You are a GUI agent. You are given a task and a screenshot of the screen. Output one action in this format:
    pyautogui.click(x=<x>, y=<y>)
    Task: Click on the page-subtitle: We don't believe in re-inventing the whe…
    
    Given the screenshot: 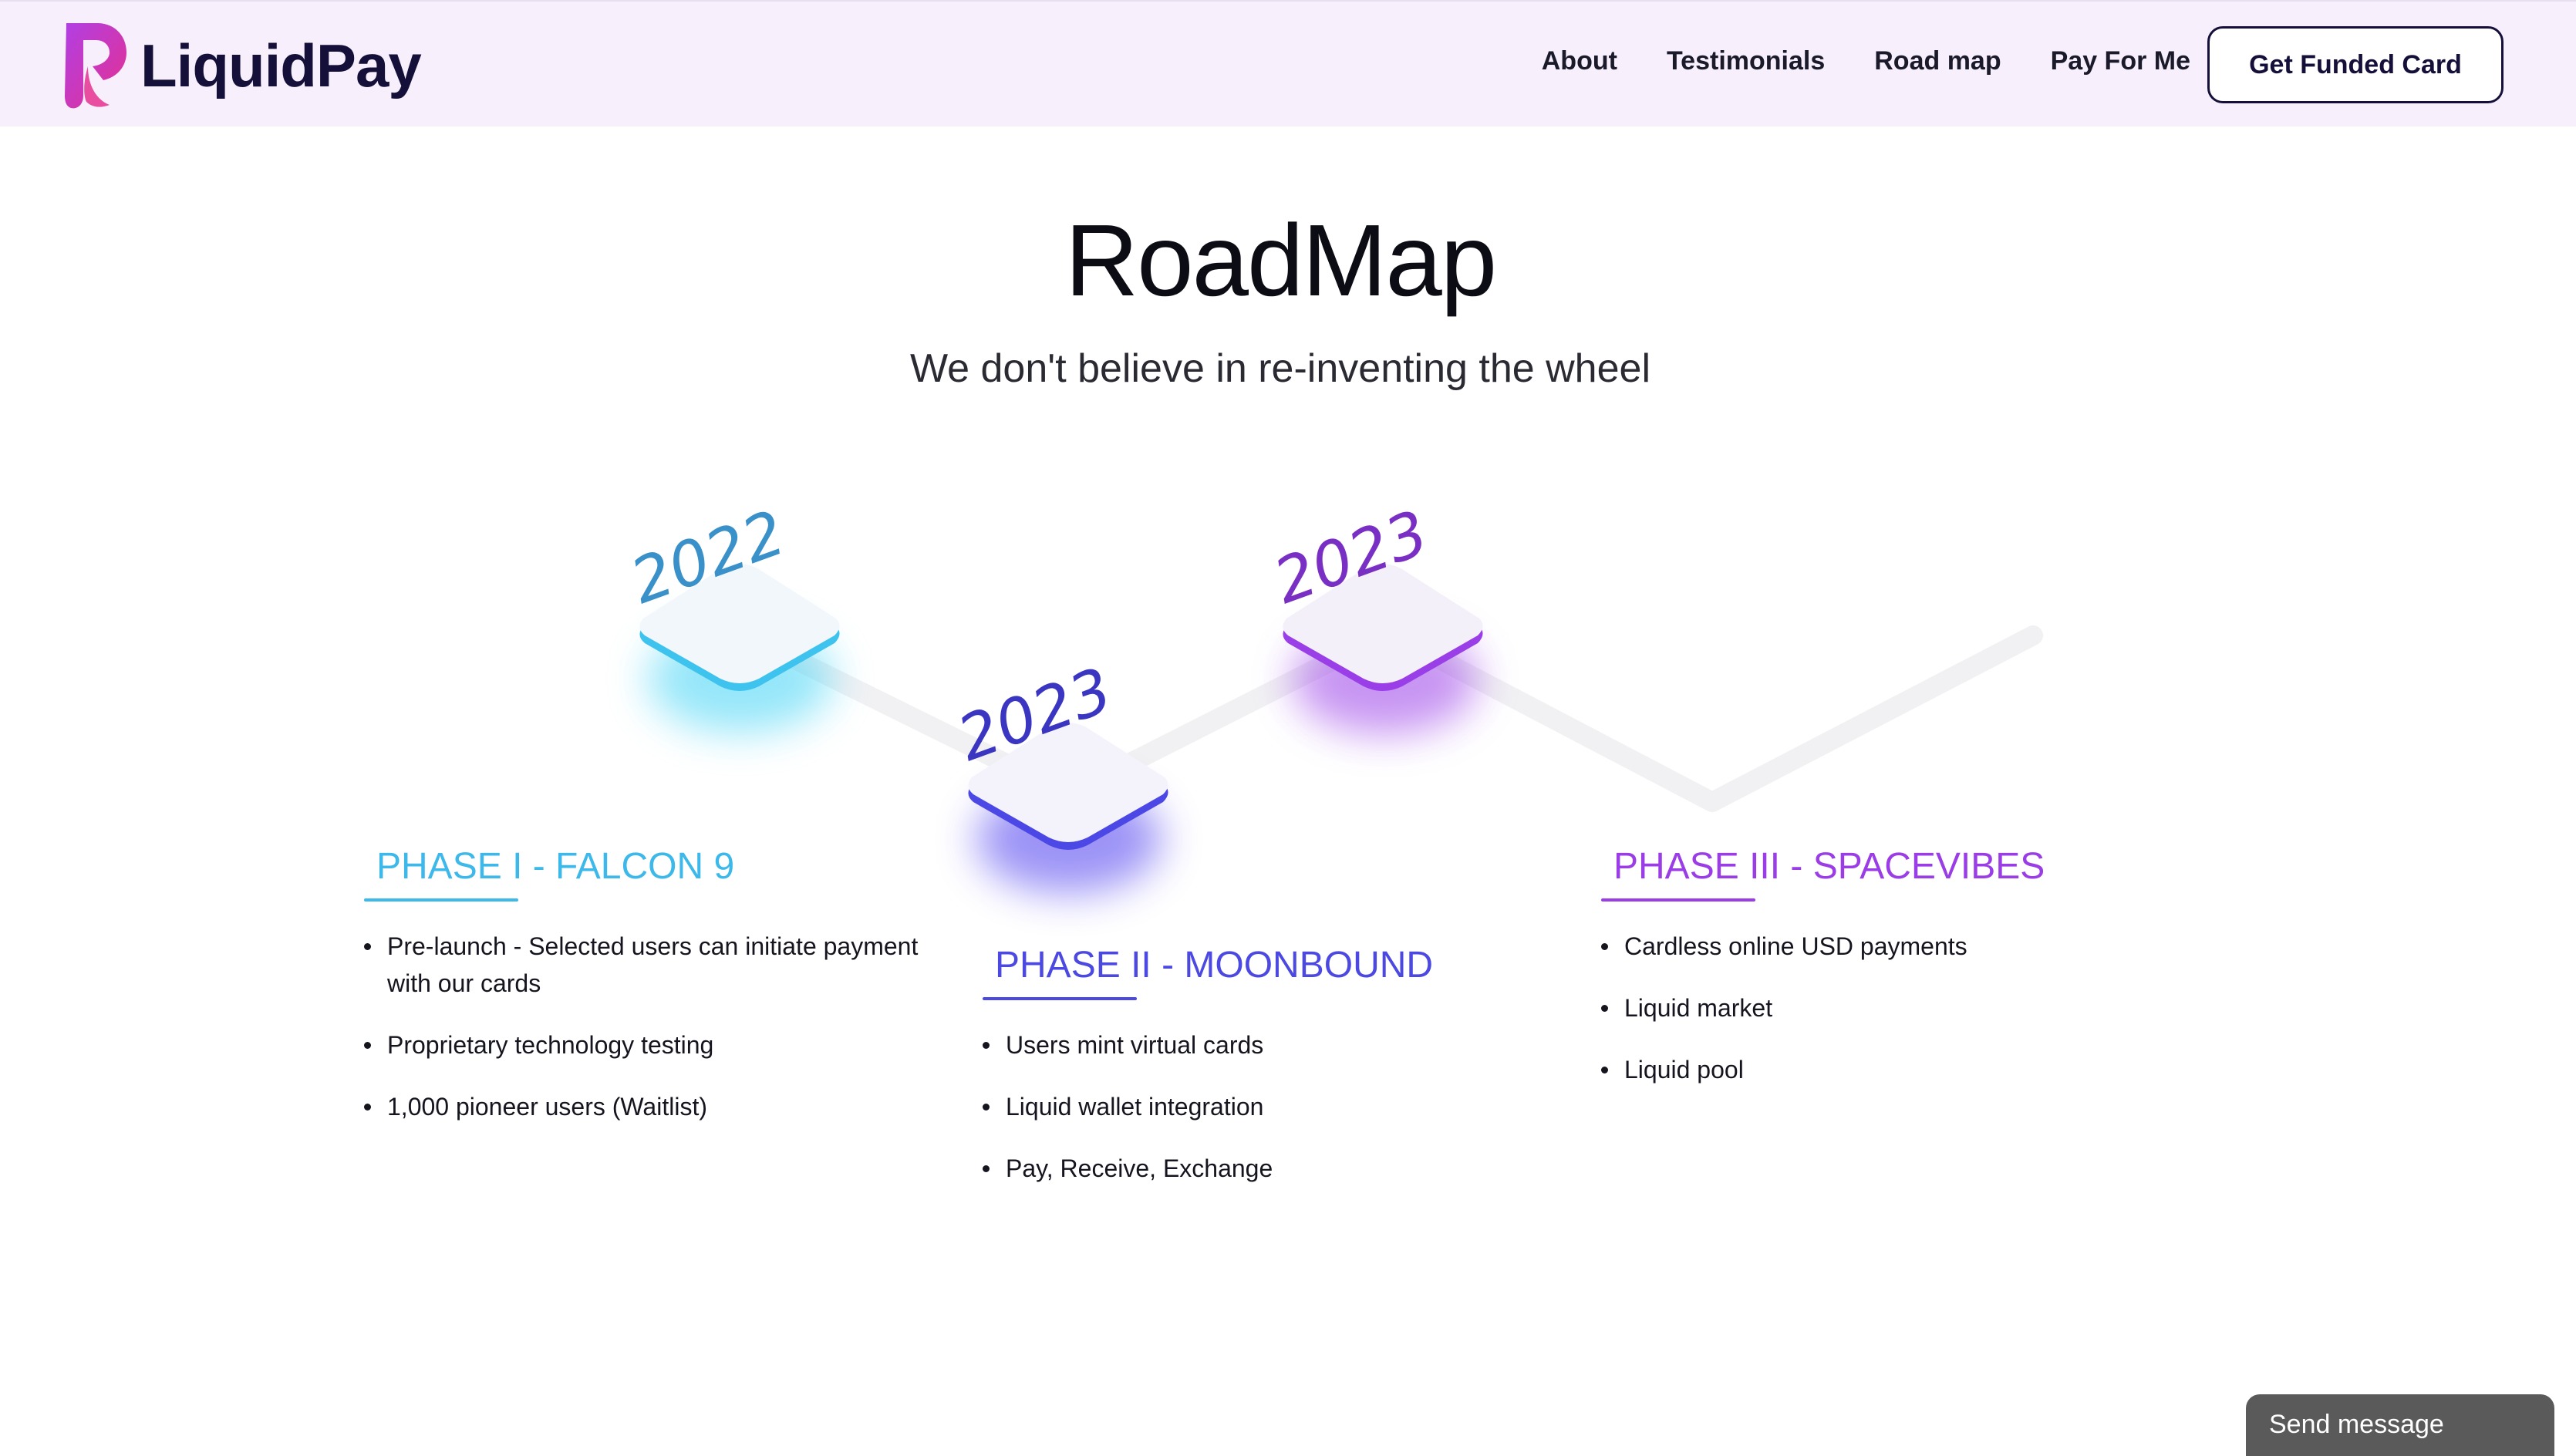 What is the action you would take?
    pyautogui.click(x=1280, y=369)
    